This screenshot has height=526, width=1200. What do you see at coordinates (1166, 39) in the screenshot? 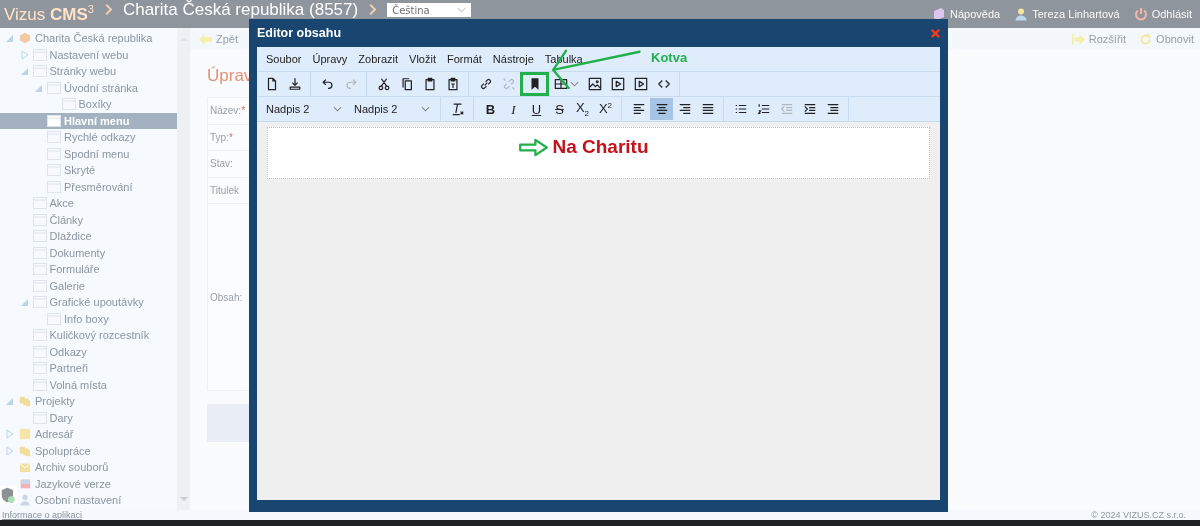
I see `refresh-button: Obnovit` at bounding box center [1166, 39].